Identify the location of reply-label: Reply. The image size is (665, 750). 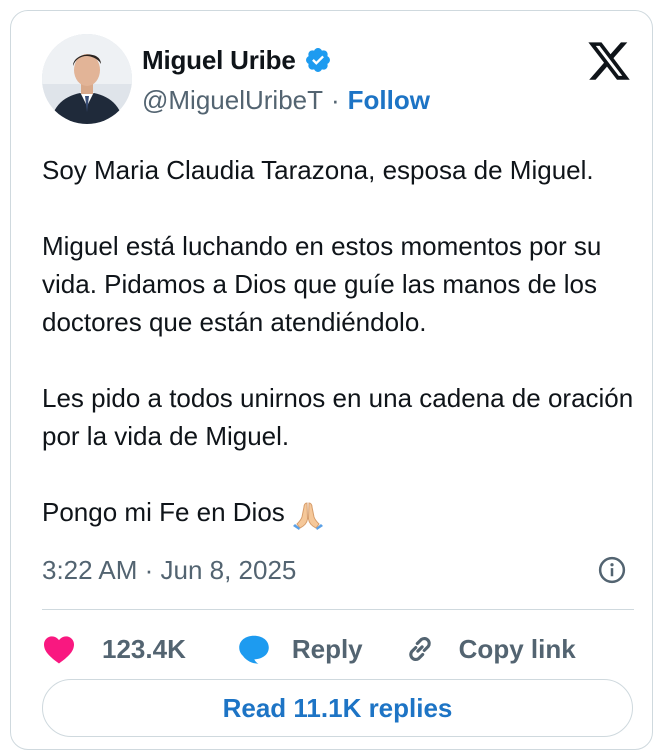
(327, 648).